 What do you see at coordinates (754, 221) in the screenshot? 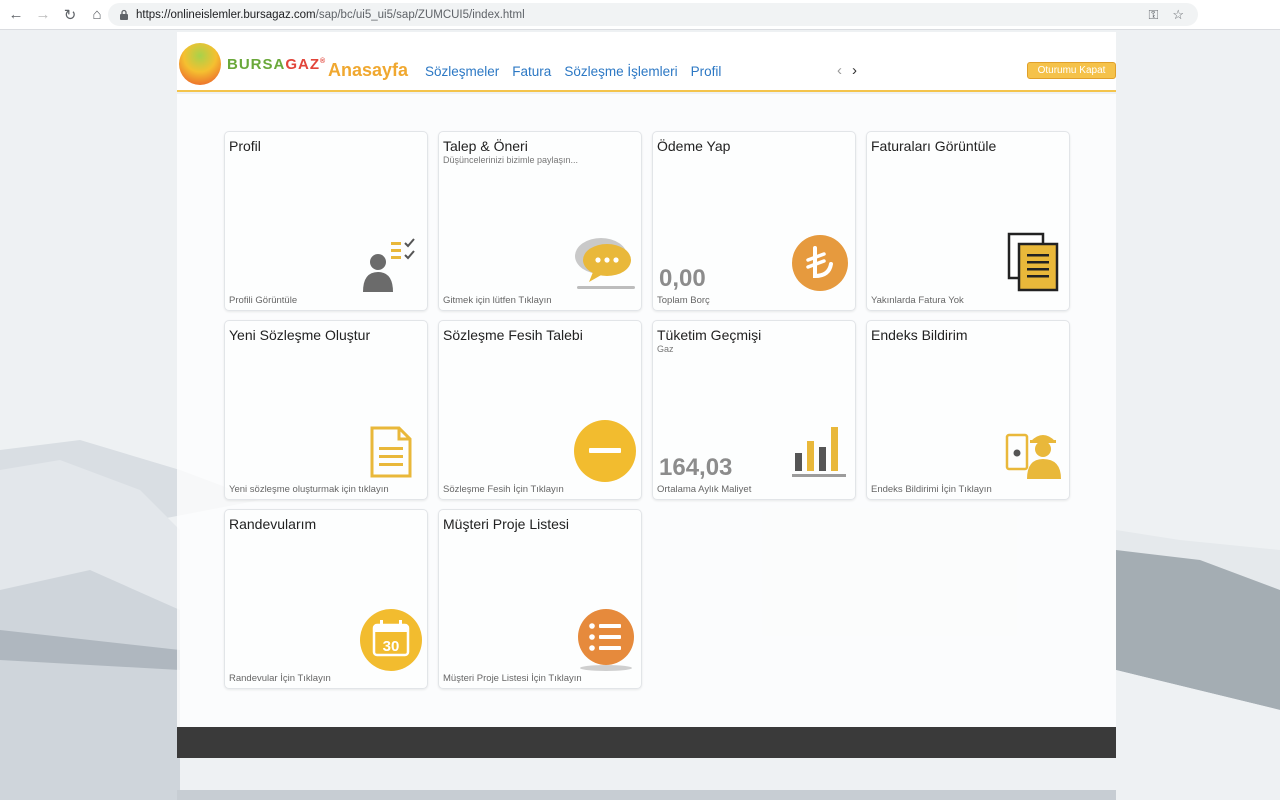
I see `tile-odeme-yap: Ödeme Yap 0,00 Toplam Borç` at bounding box center [754, 221].